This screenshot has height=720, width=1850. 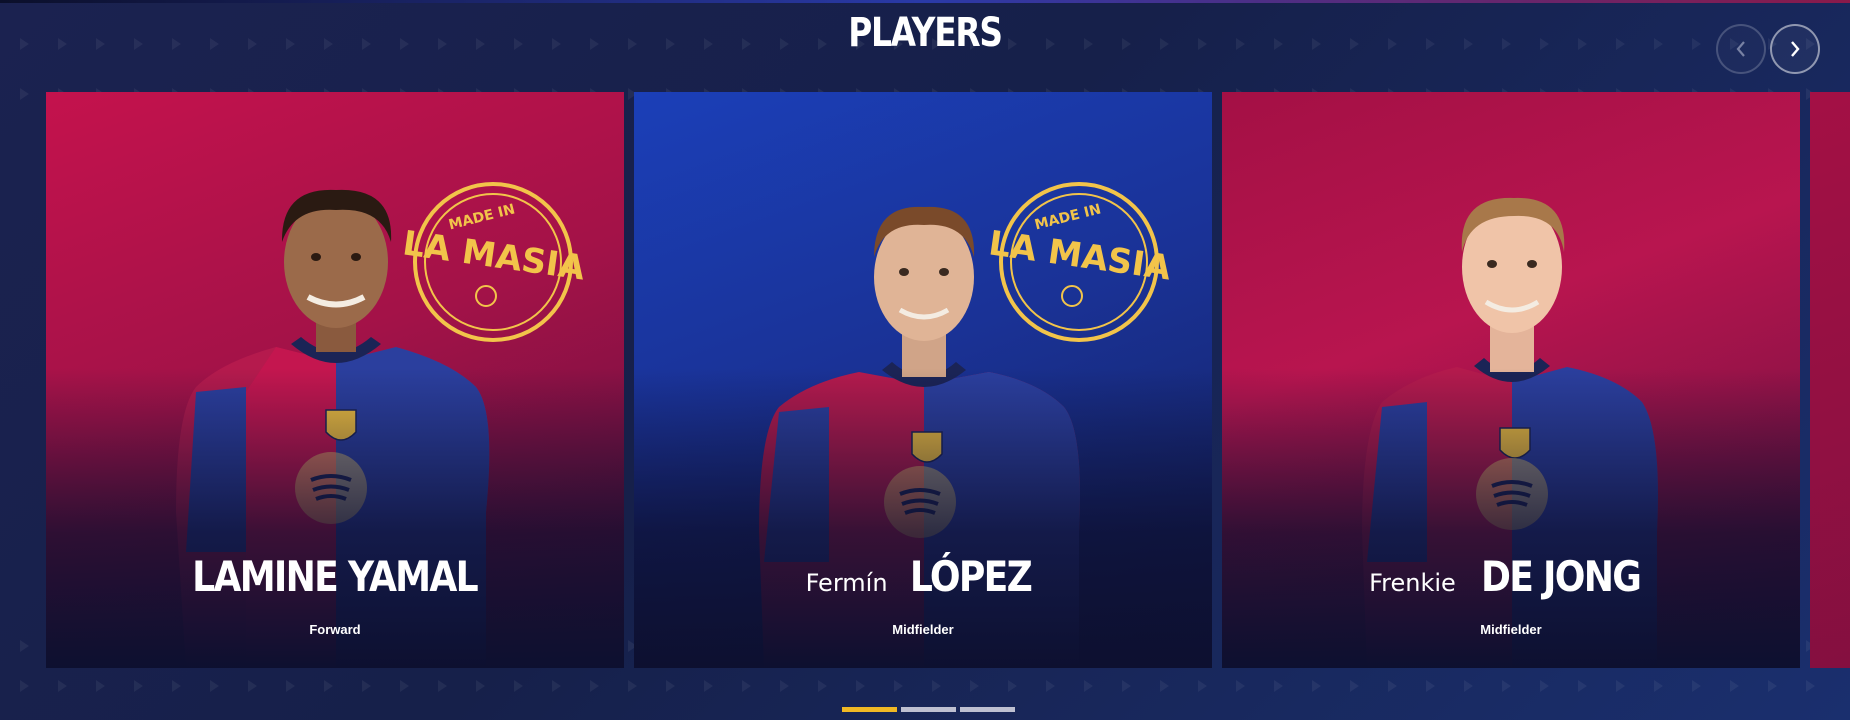 What do you see at coordinates (1830, 380) in the screenshot?
I see `player-card-partial` at bounding box center [1830, 380].